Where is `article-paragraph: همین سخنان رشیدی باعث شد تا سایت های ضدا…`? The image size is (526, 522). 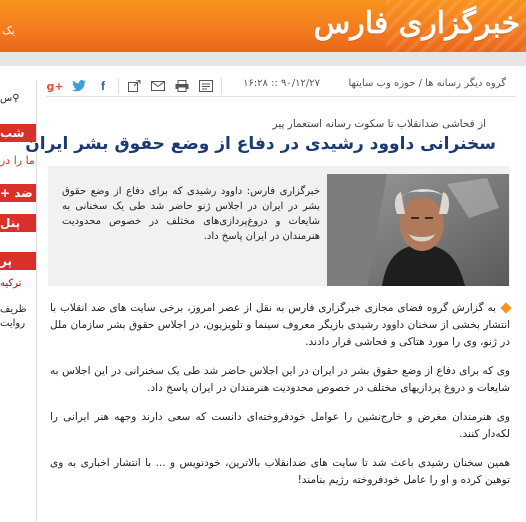 article-paragraph: همین سخنان رشیدی باعث شد تا سایت های ضدا… is located at coordinates (280, 471).